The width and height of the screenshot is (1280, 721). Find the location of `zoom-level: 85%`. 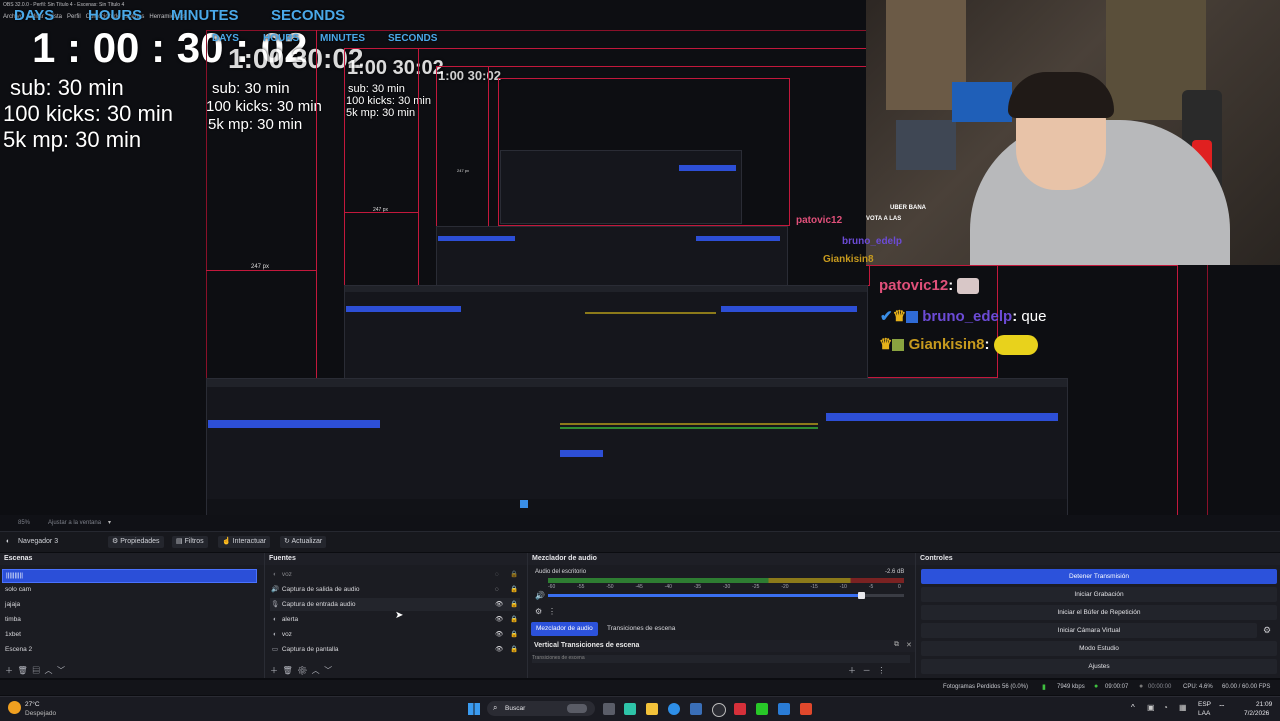

zoom-level: 85% is located at coordinates (24, 523).